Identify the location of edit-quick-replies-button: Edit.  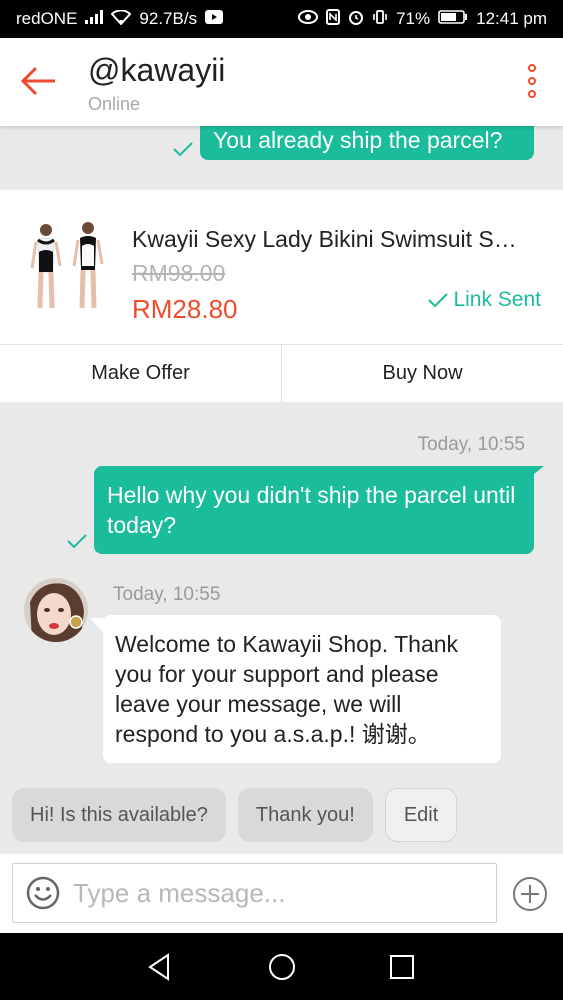
(421, 815).